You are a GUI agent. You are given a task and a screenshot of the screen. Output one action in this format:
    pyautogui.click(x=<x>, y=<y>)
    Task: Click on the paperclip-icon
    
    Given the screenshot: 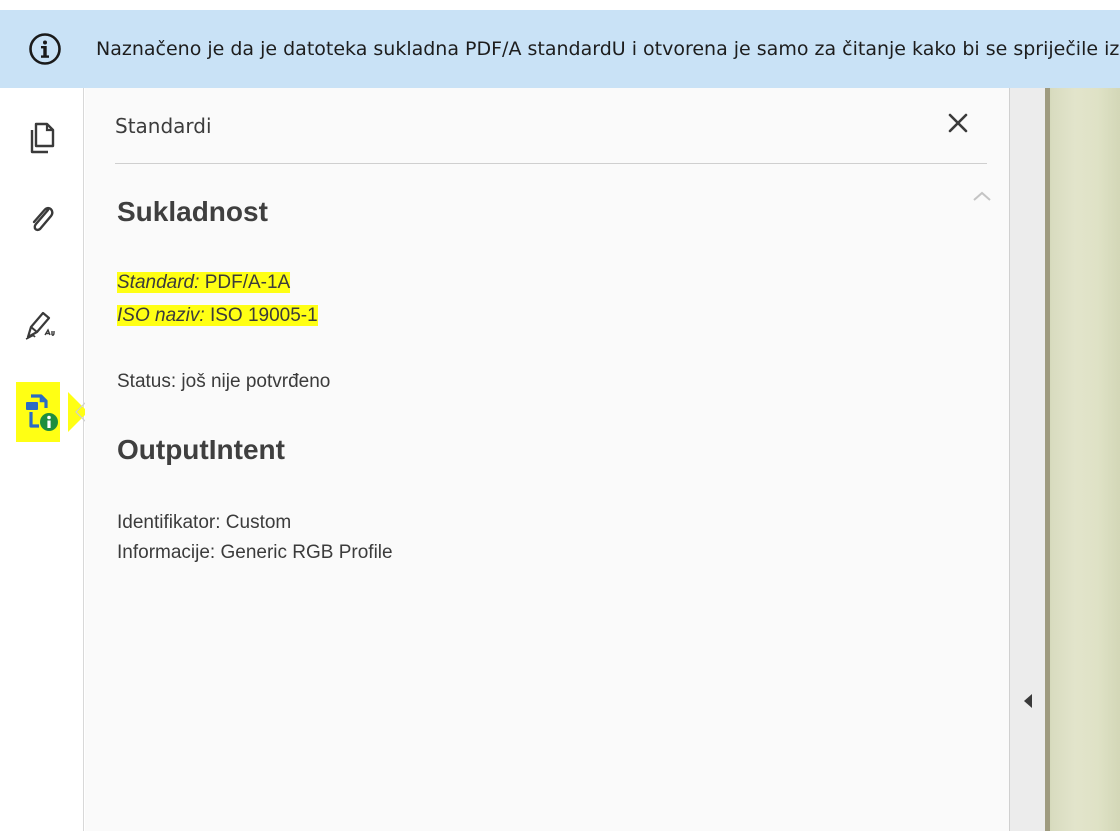 What is the action you would take?
    pyautogui.click(x=42, y=220)
    